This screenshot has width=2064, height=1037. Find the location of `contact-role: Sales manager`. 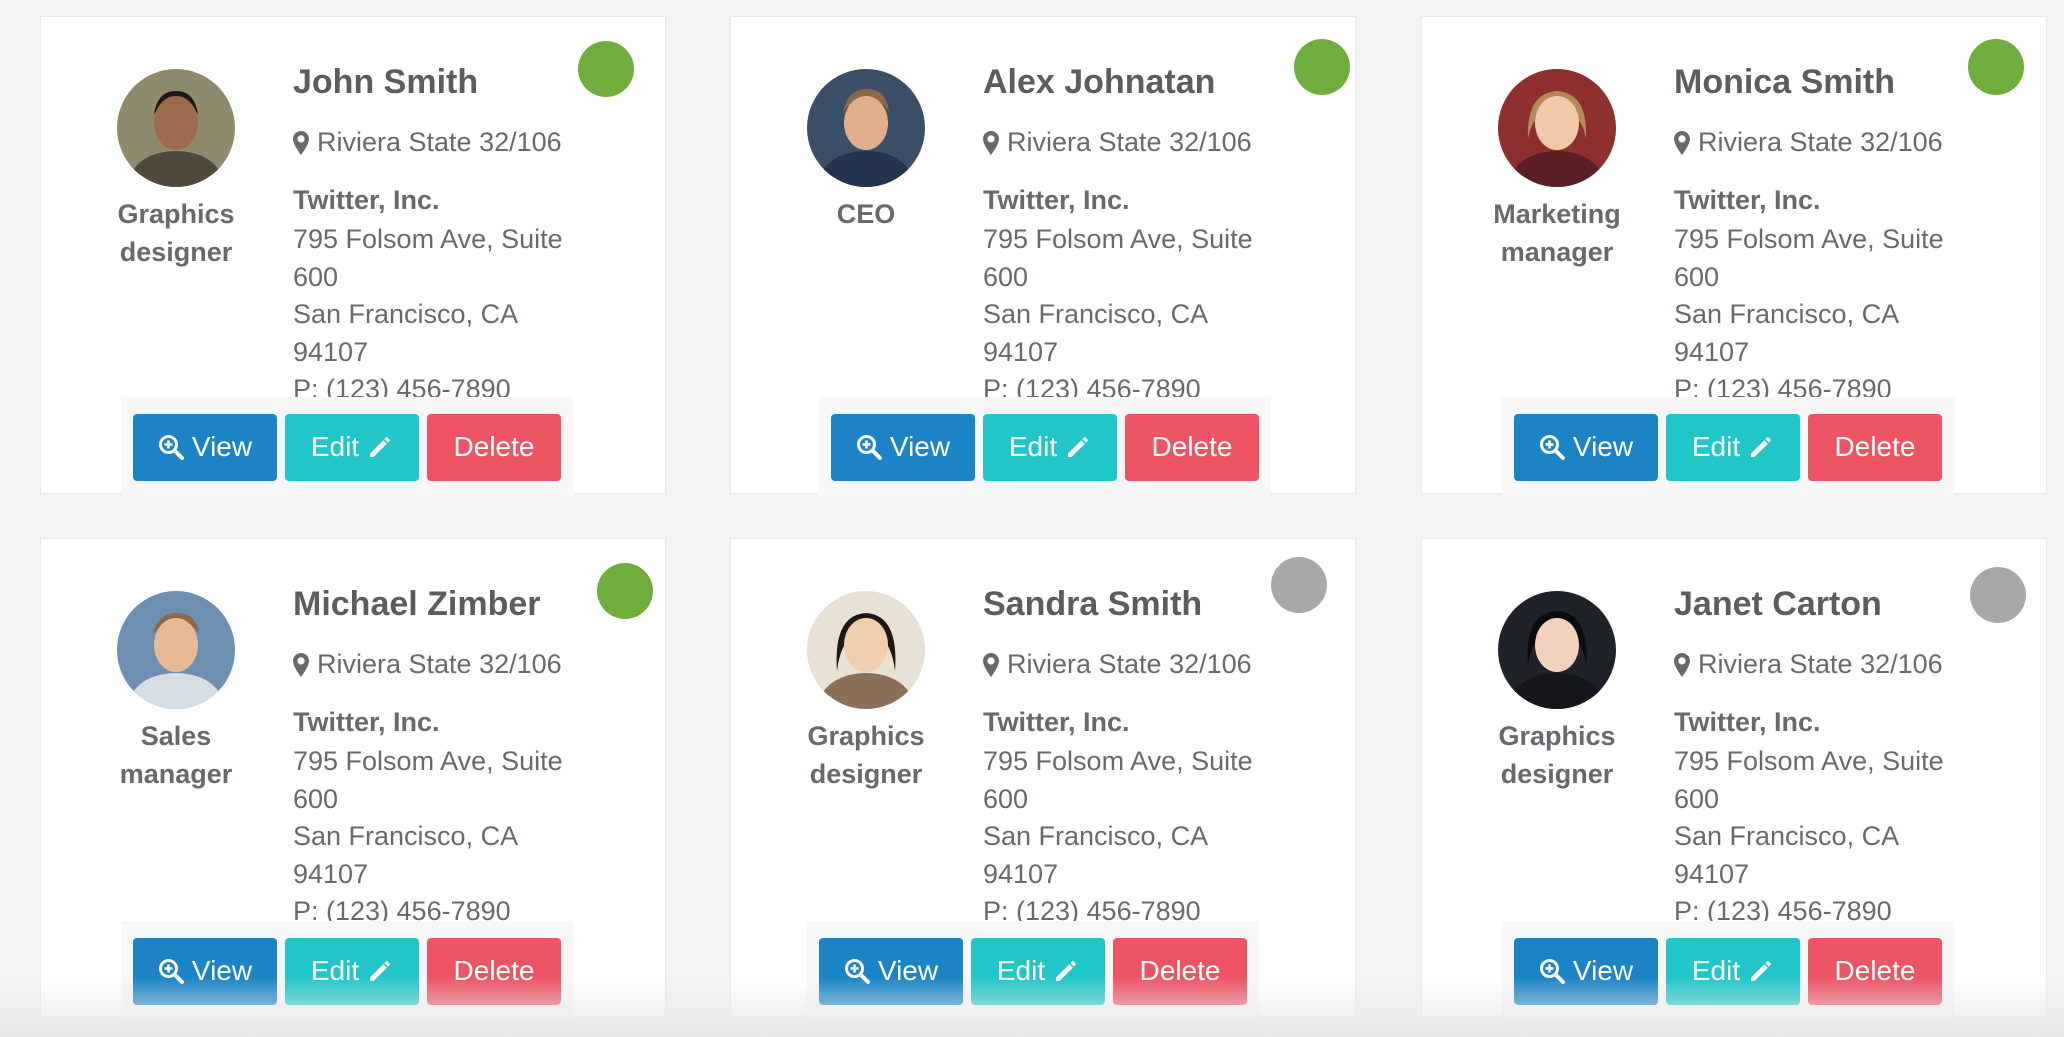

contact-role: Sales manager is located at coordinates (176, 755).